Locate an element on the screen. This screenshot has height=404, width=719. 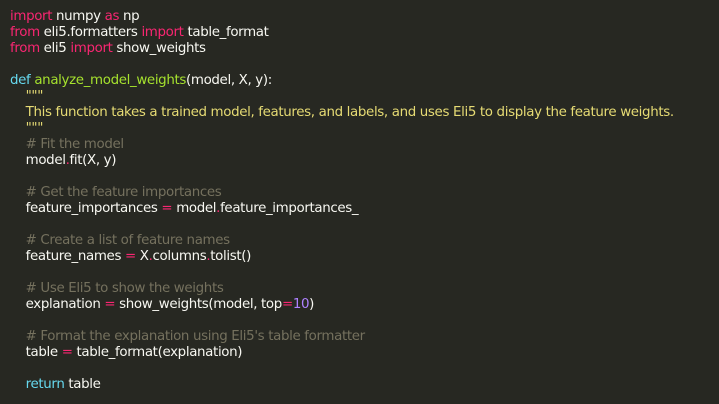
code-token: # Create a list of feature names is located at coordinates (120, 240).